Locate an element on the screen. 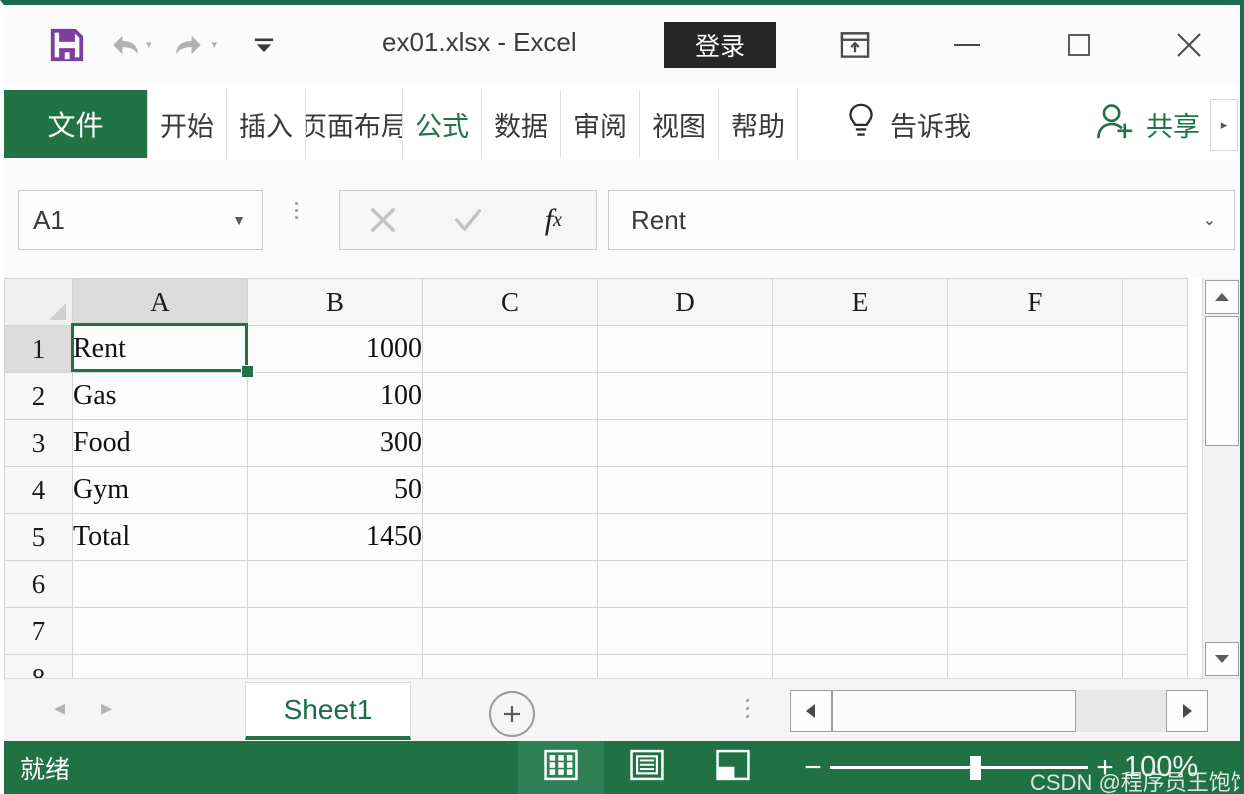 Image resolution: width=1244 pixels, height=794 pixels. row-header-1: 1 is located at coordinates (38, 349).